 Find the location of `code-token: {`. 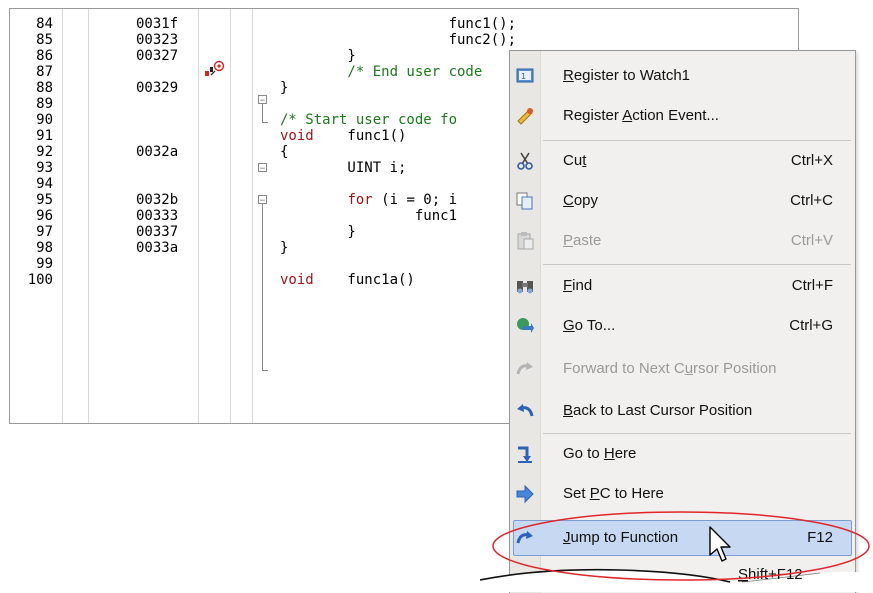

code-token: { is located at coordinates (284, 152).